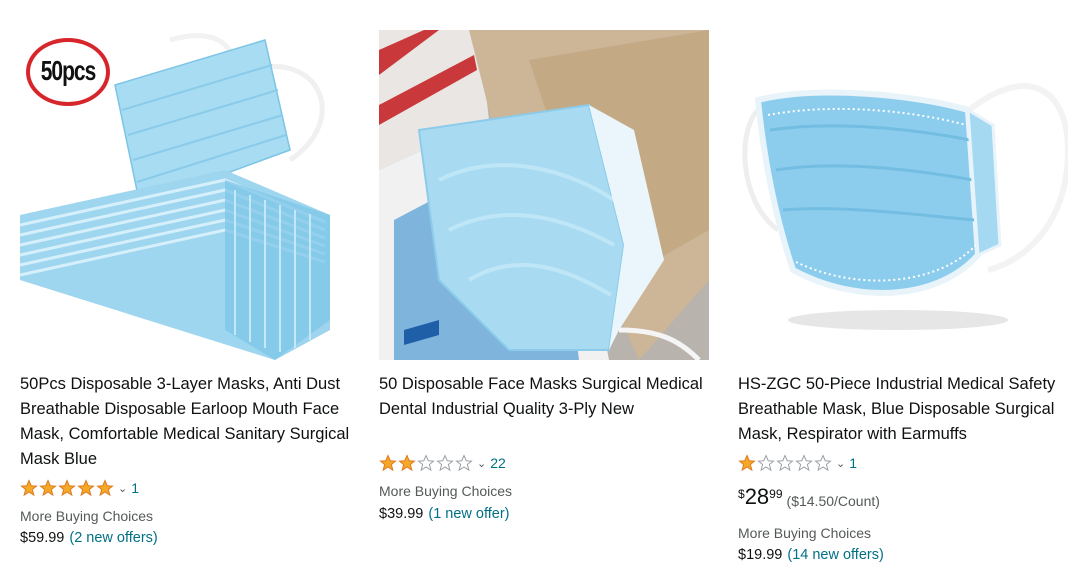  What do you see at coordinates (446, 491) in the screenshot?
I see `more-buying-choices-2: More Buying Choices` at bounding box center [446, 491].